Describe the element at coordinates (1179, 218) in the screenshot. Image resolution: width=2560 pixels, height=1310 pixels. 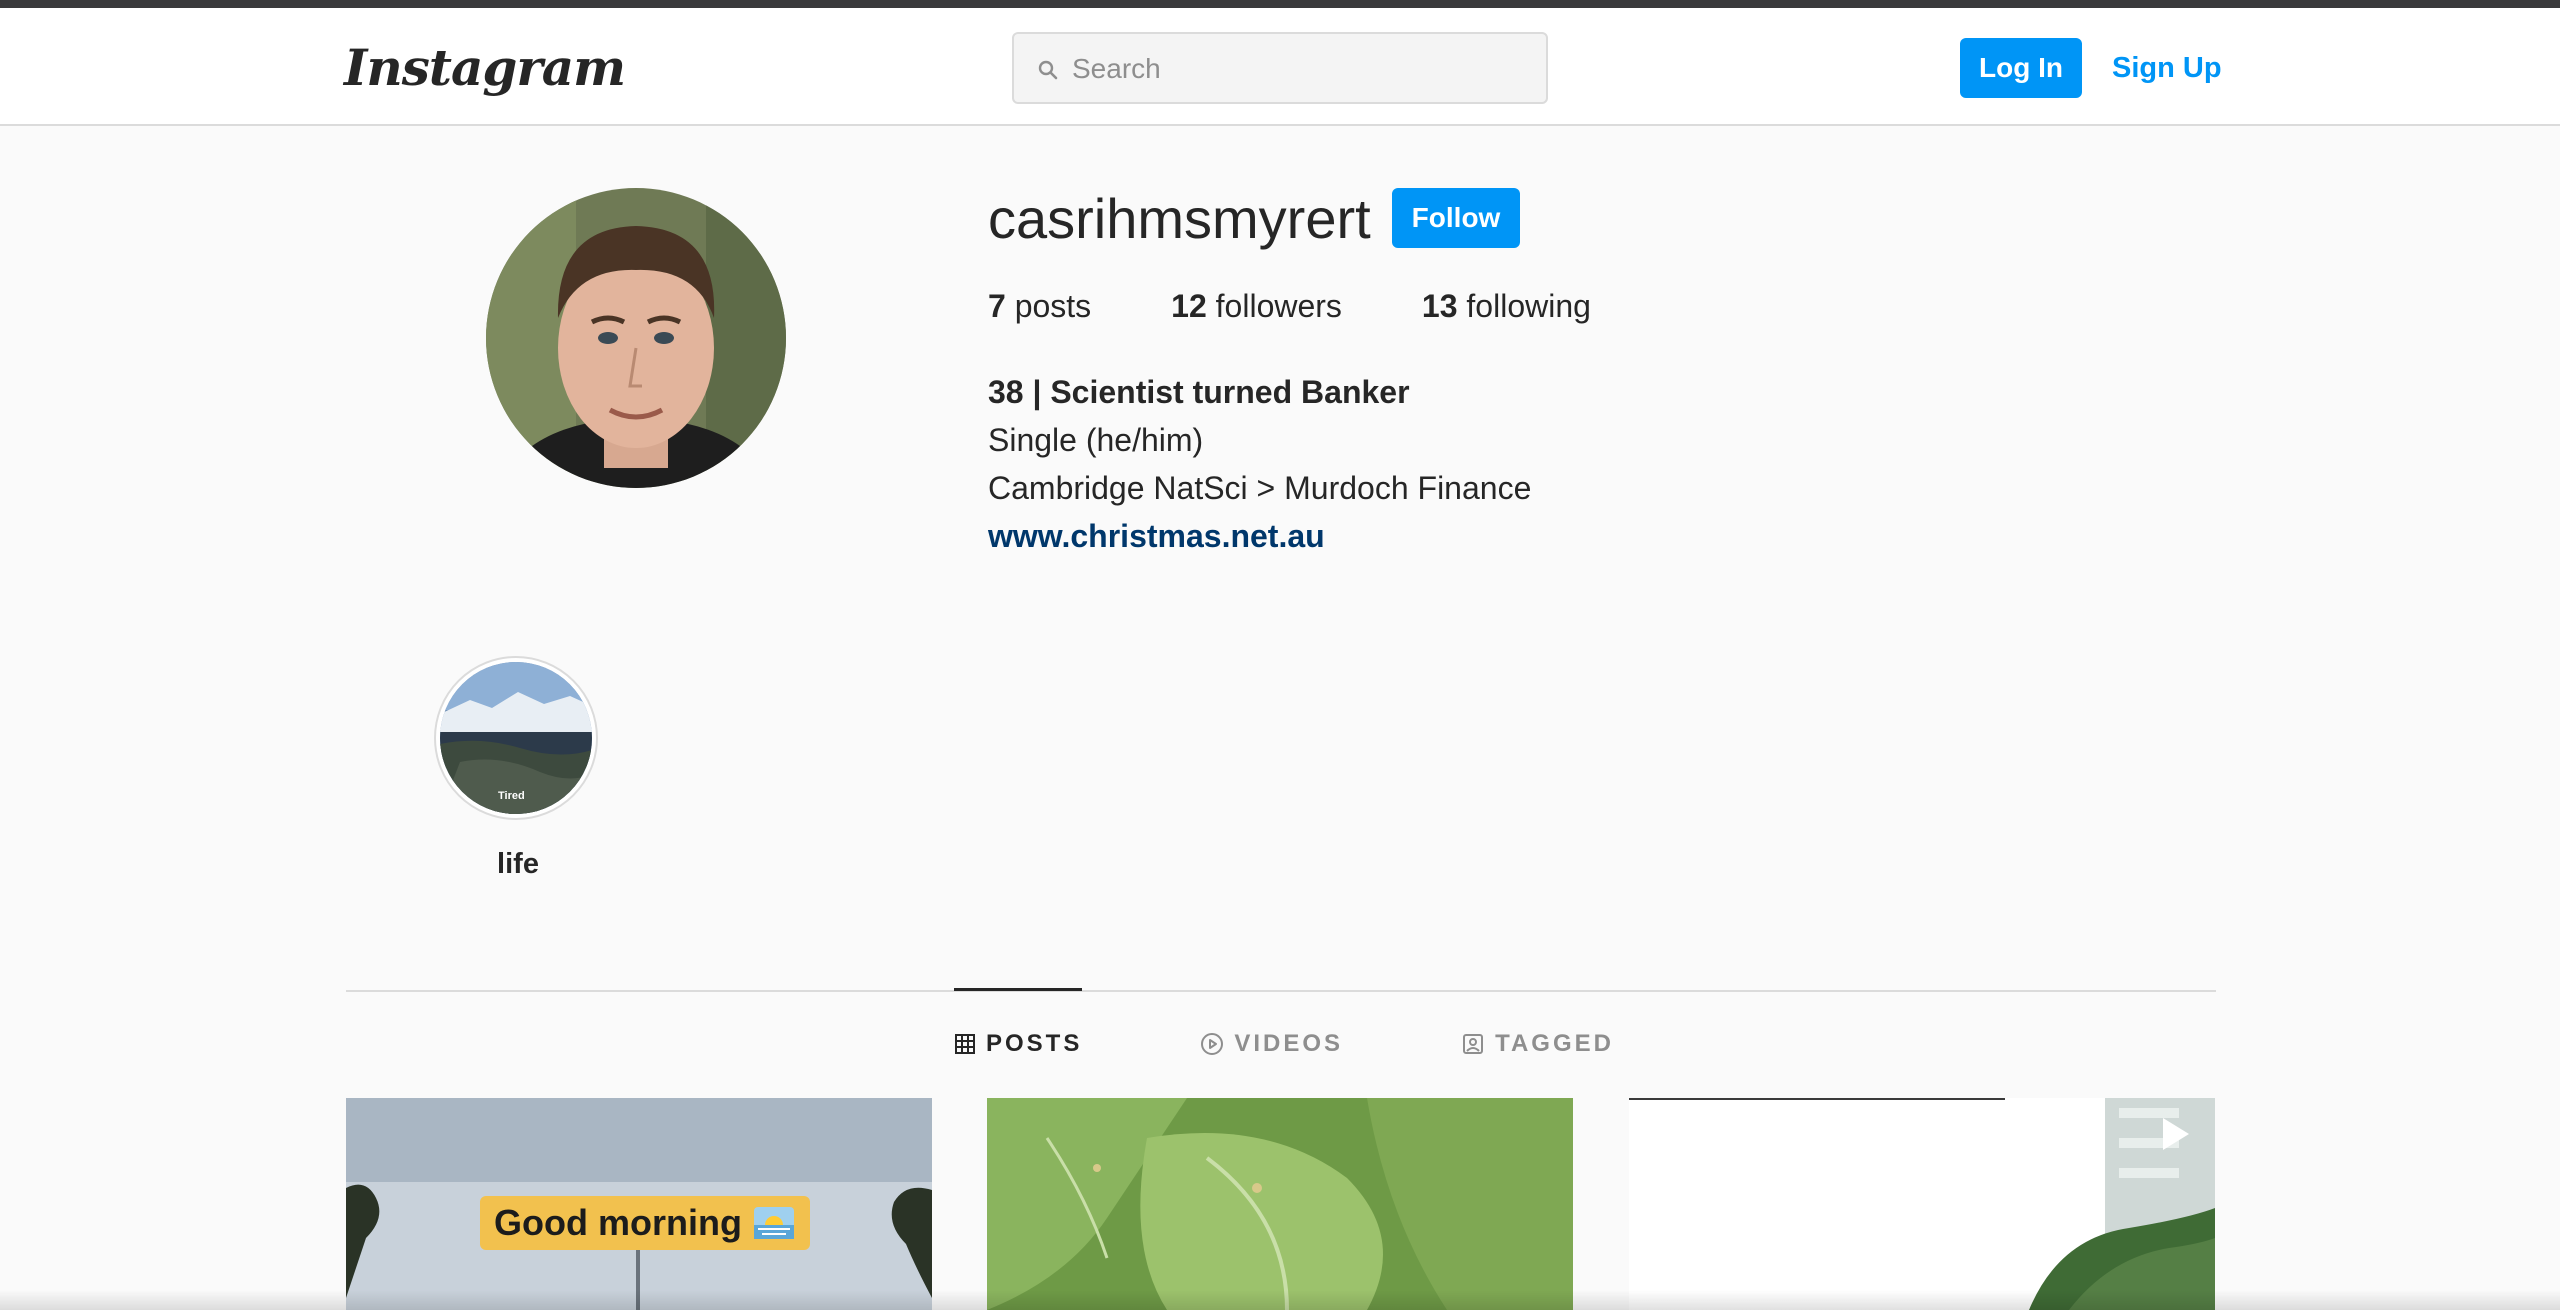
I see `profile-username: casrihmsmyrert` at that location.